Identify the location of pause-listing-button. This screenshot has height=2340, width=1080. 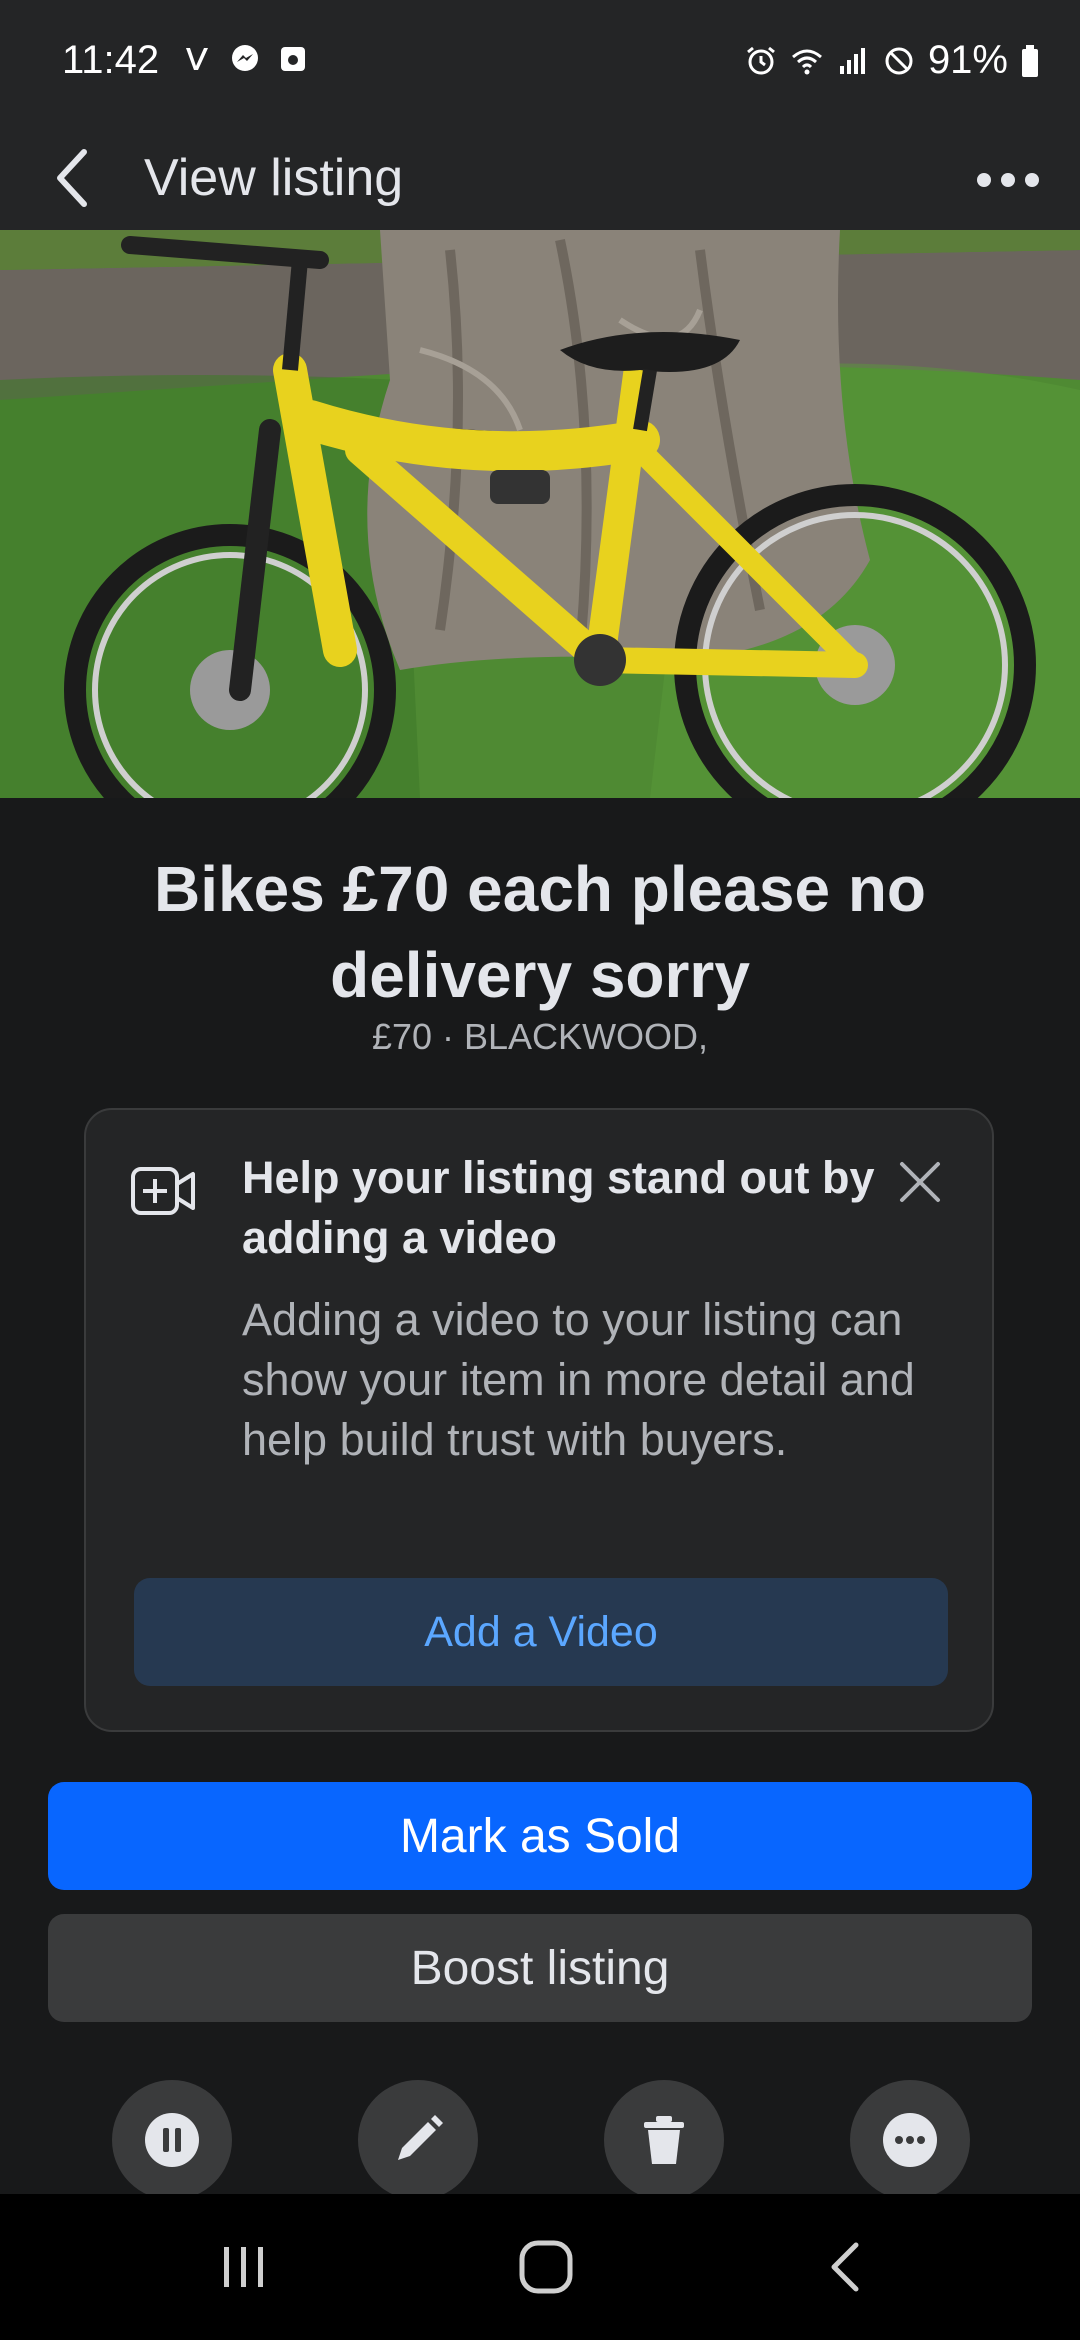
(172, 2140).